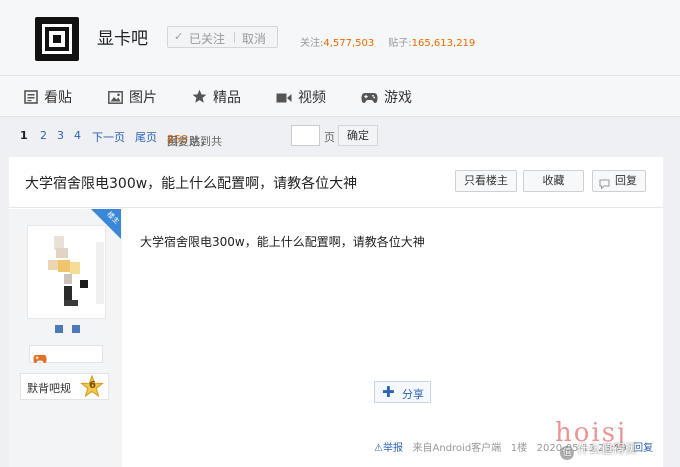  Describe the element at coordinates (77, 135) in the screenshot. I see `page-link-4: 4` at that location.